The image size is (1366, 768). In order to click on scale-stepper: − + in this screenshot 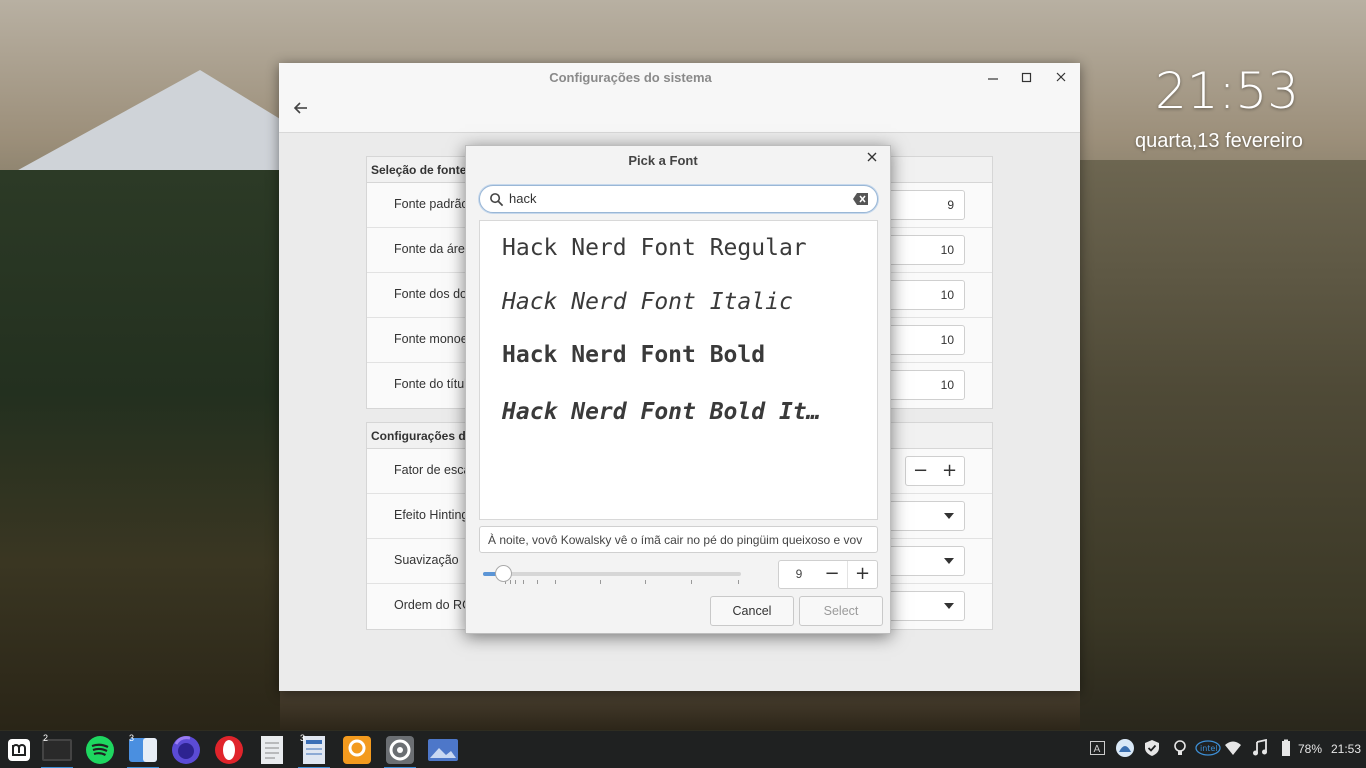, I will do `click(935, 471)`.